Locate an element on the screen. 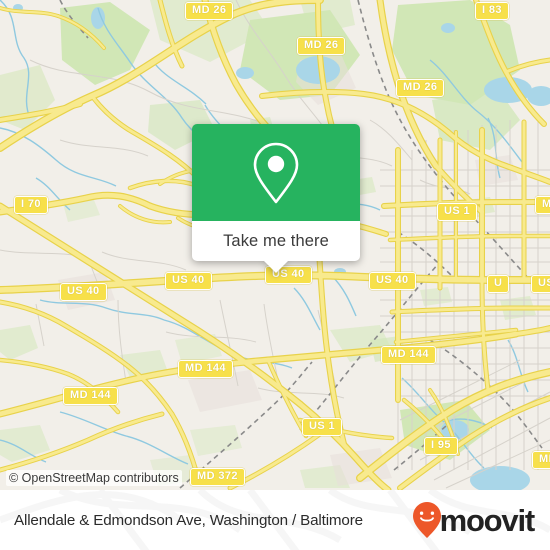  card-pin-area is located at coordinates (276, 172).